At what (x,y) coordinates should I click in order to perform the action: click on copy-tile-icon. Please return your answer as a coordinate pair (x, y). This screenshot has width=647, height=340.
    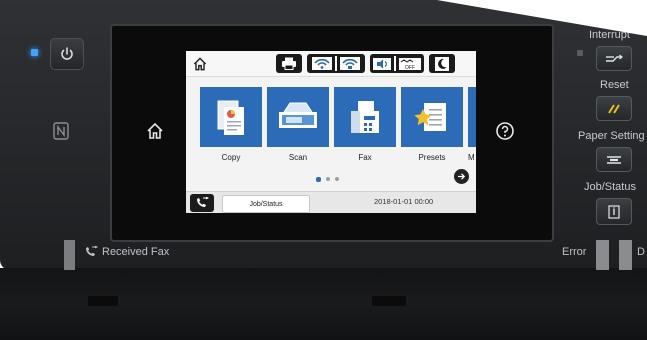
    Looking at the image, I should click on (231, 117).